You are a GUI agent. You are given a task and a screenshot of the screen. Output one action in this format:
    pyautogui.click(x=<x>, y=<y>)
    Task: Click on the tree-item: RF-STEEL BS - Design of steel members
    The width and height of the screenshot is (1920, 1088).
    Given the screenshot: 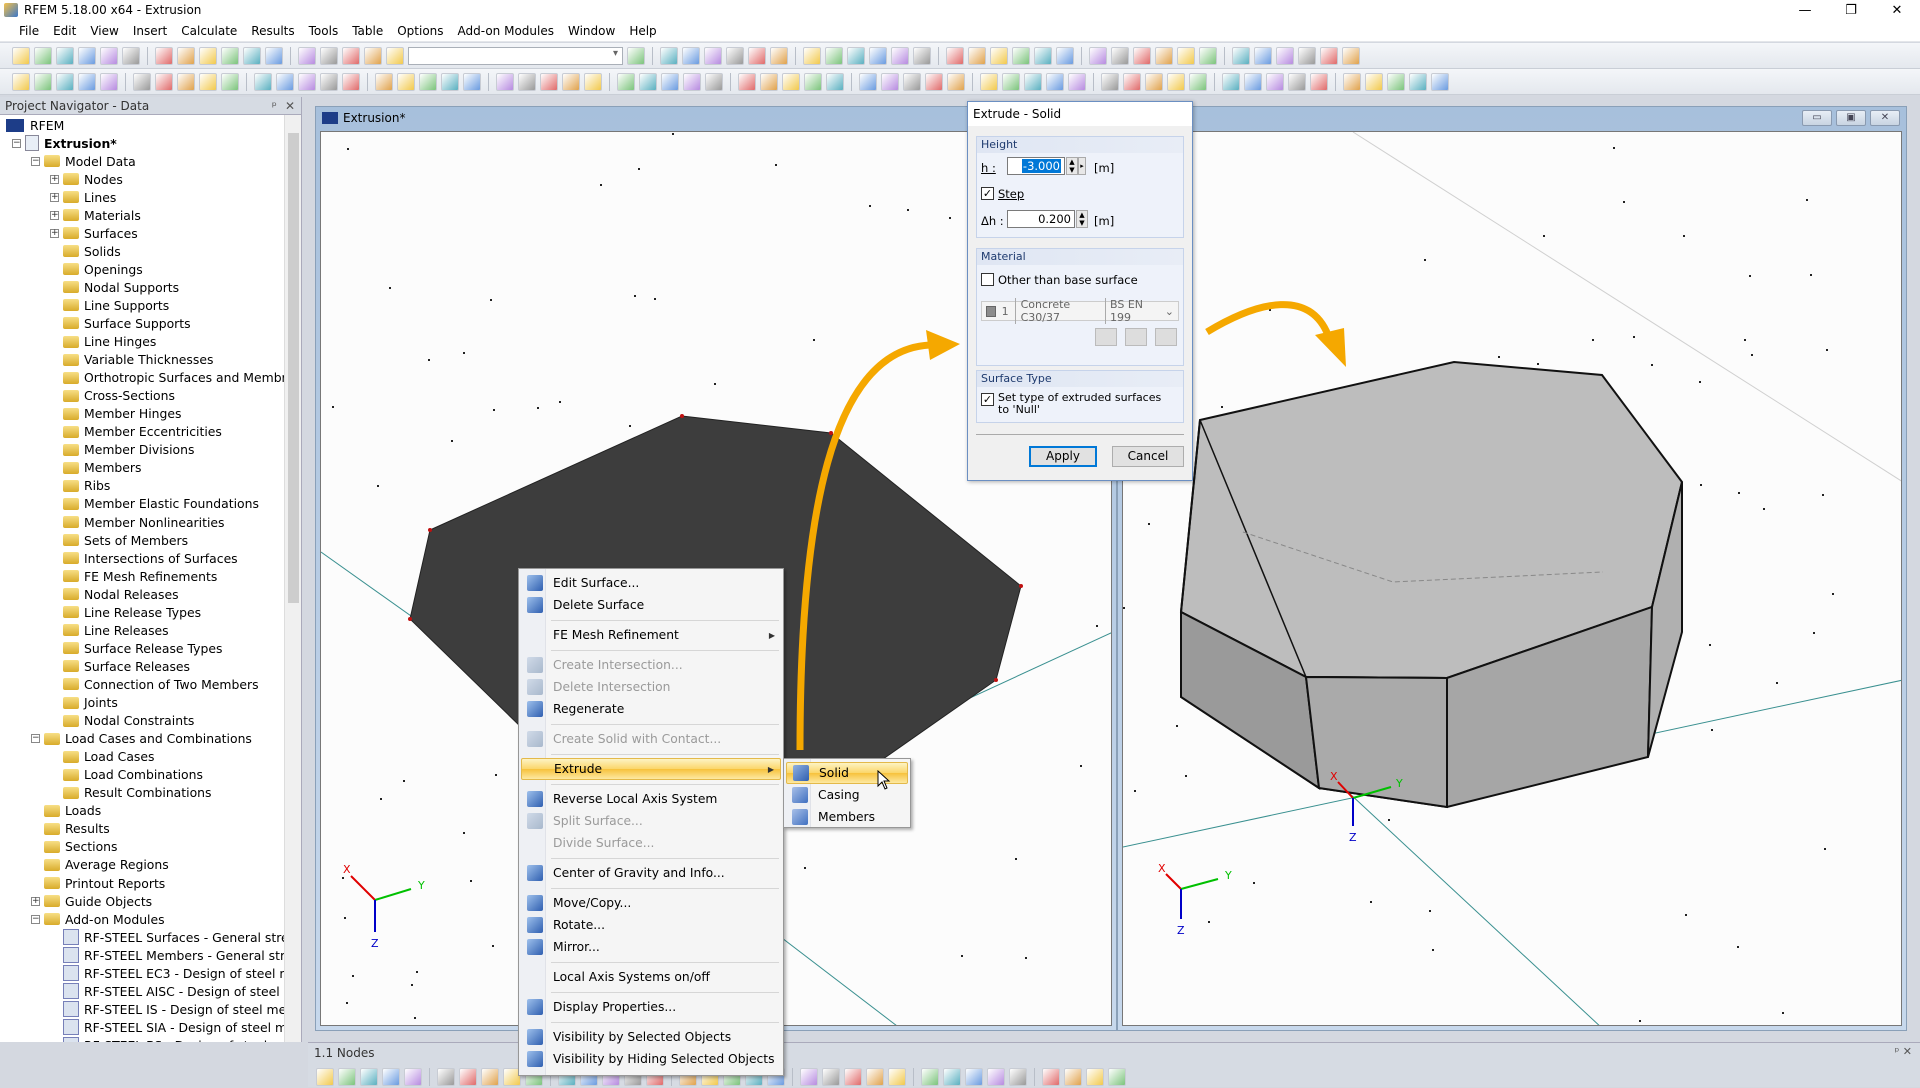 What is the action you would take?
    pyautogui.click(x=167, y=1039)
    